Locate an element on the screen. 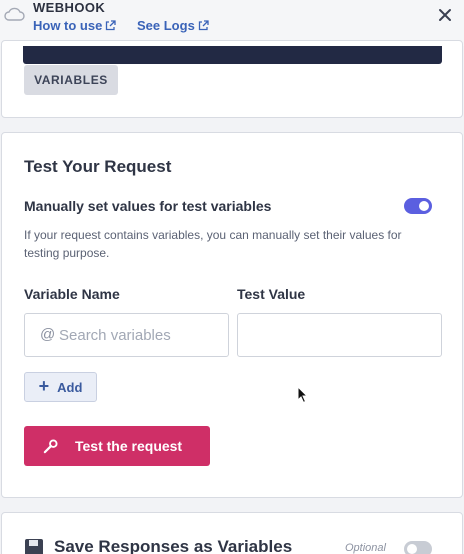 The image size is (464, 554). close-icon is located at coordinates (445, 15).